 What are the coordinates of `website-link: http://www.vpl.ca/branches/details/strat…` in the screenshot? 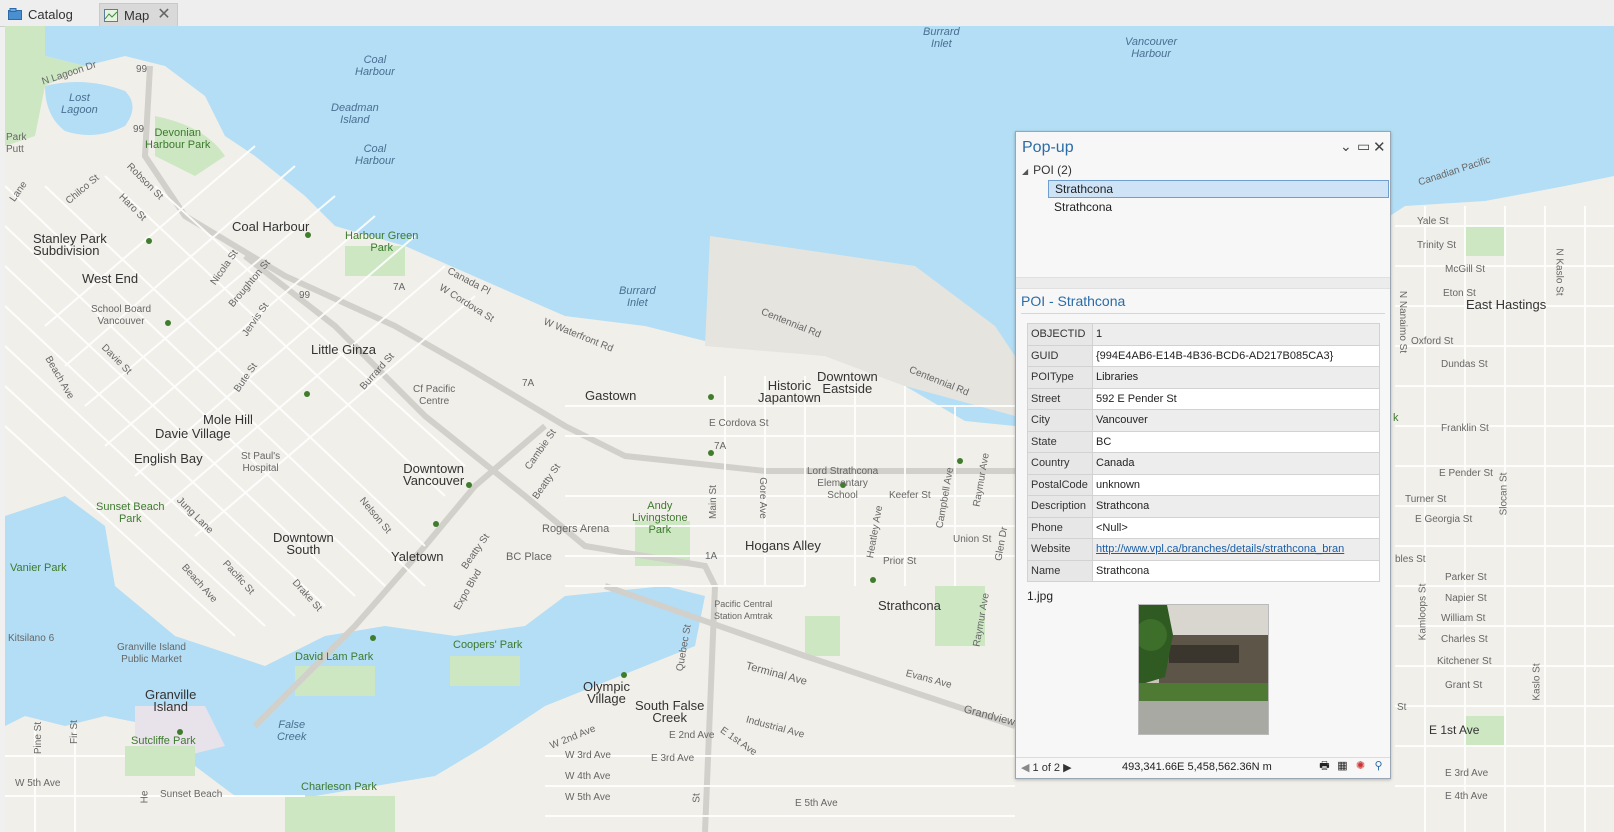 It's located at (1220, 549).